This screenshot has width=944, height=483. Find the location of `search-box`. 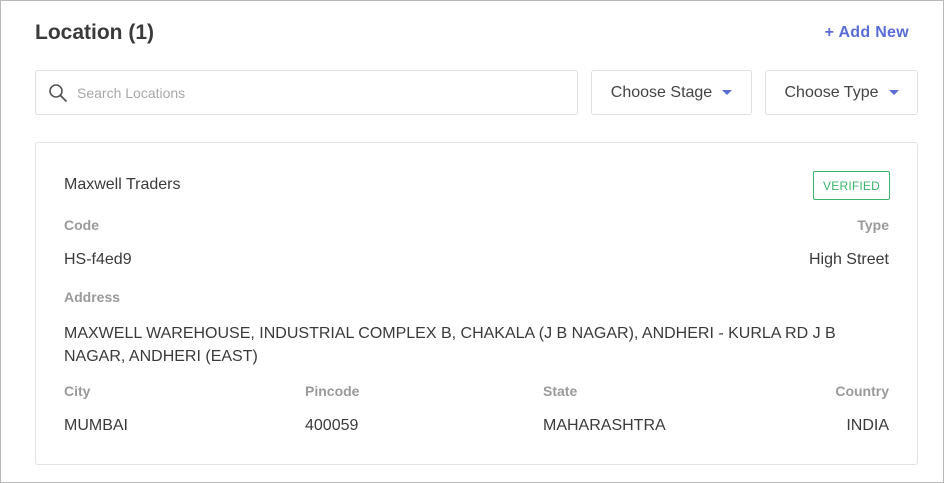

search-box is located at coordinates (306, 92).